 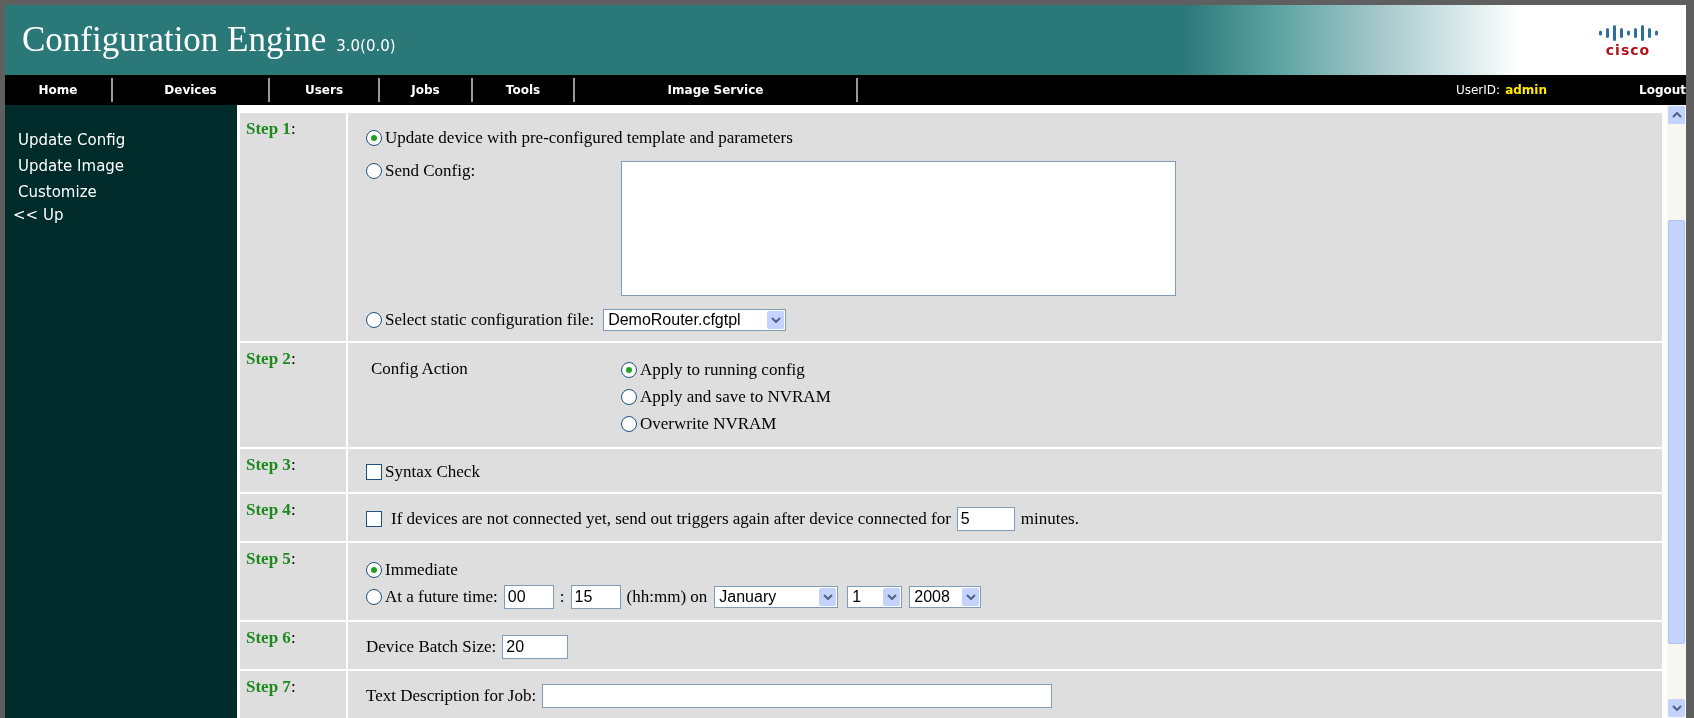 What do you see at coordinates (535, 647) in the screenshot?
I see `text-field: 20` at bounding box center [535, 647].